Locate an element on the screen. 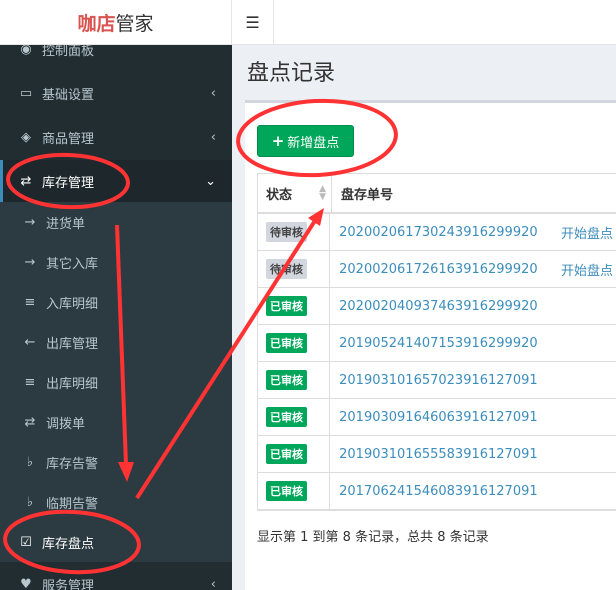 This screenshot has height=590, width=616. table-row: 待审核 202002061726163916299920 开始盘点 is located at coordinates (437, 269).